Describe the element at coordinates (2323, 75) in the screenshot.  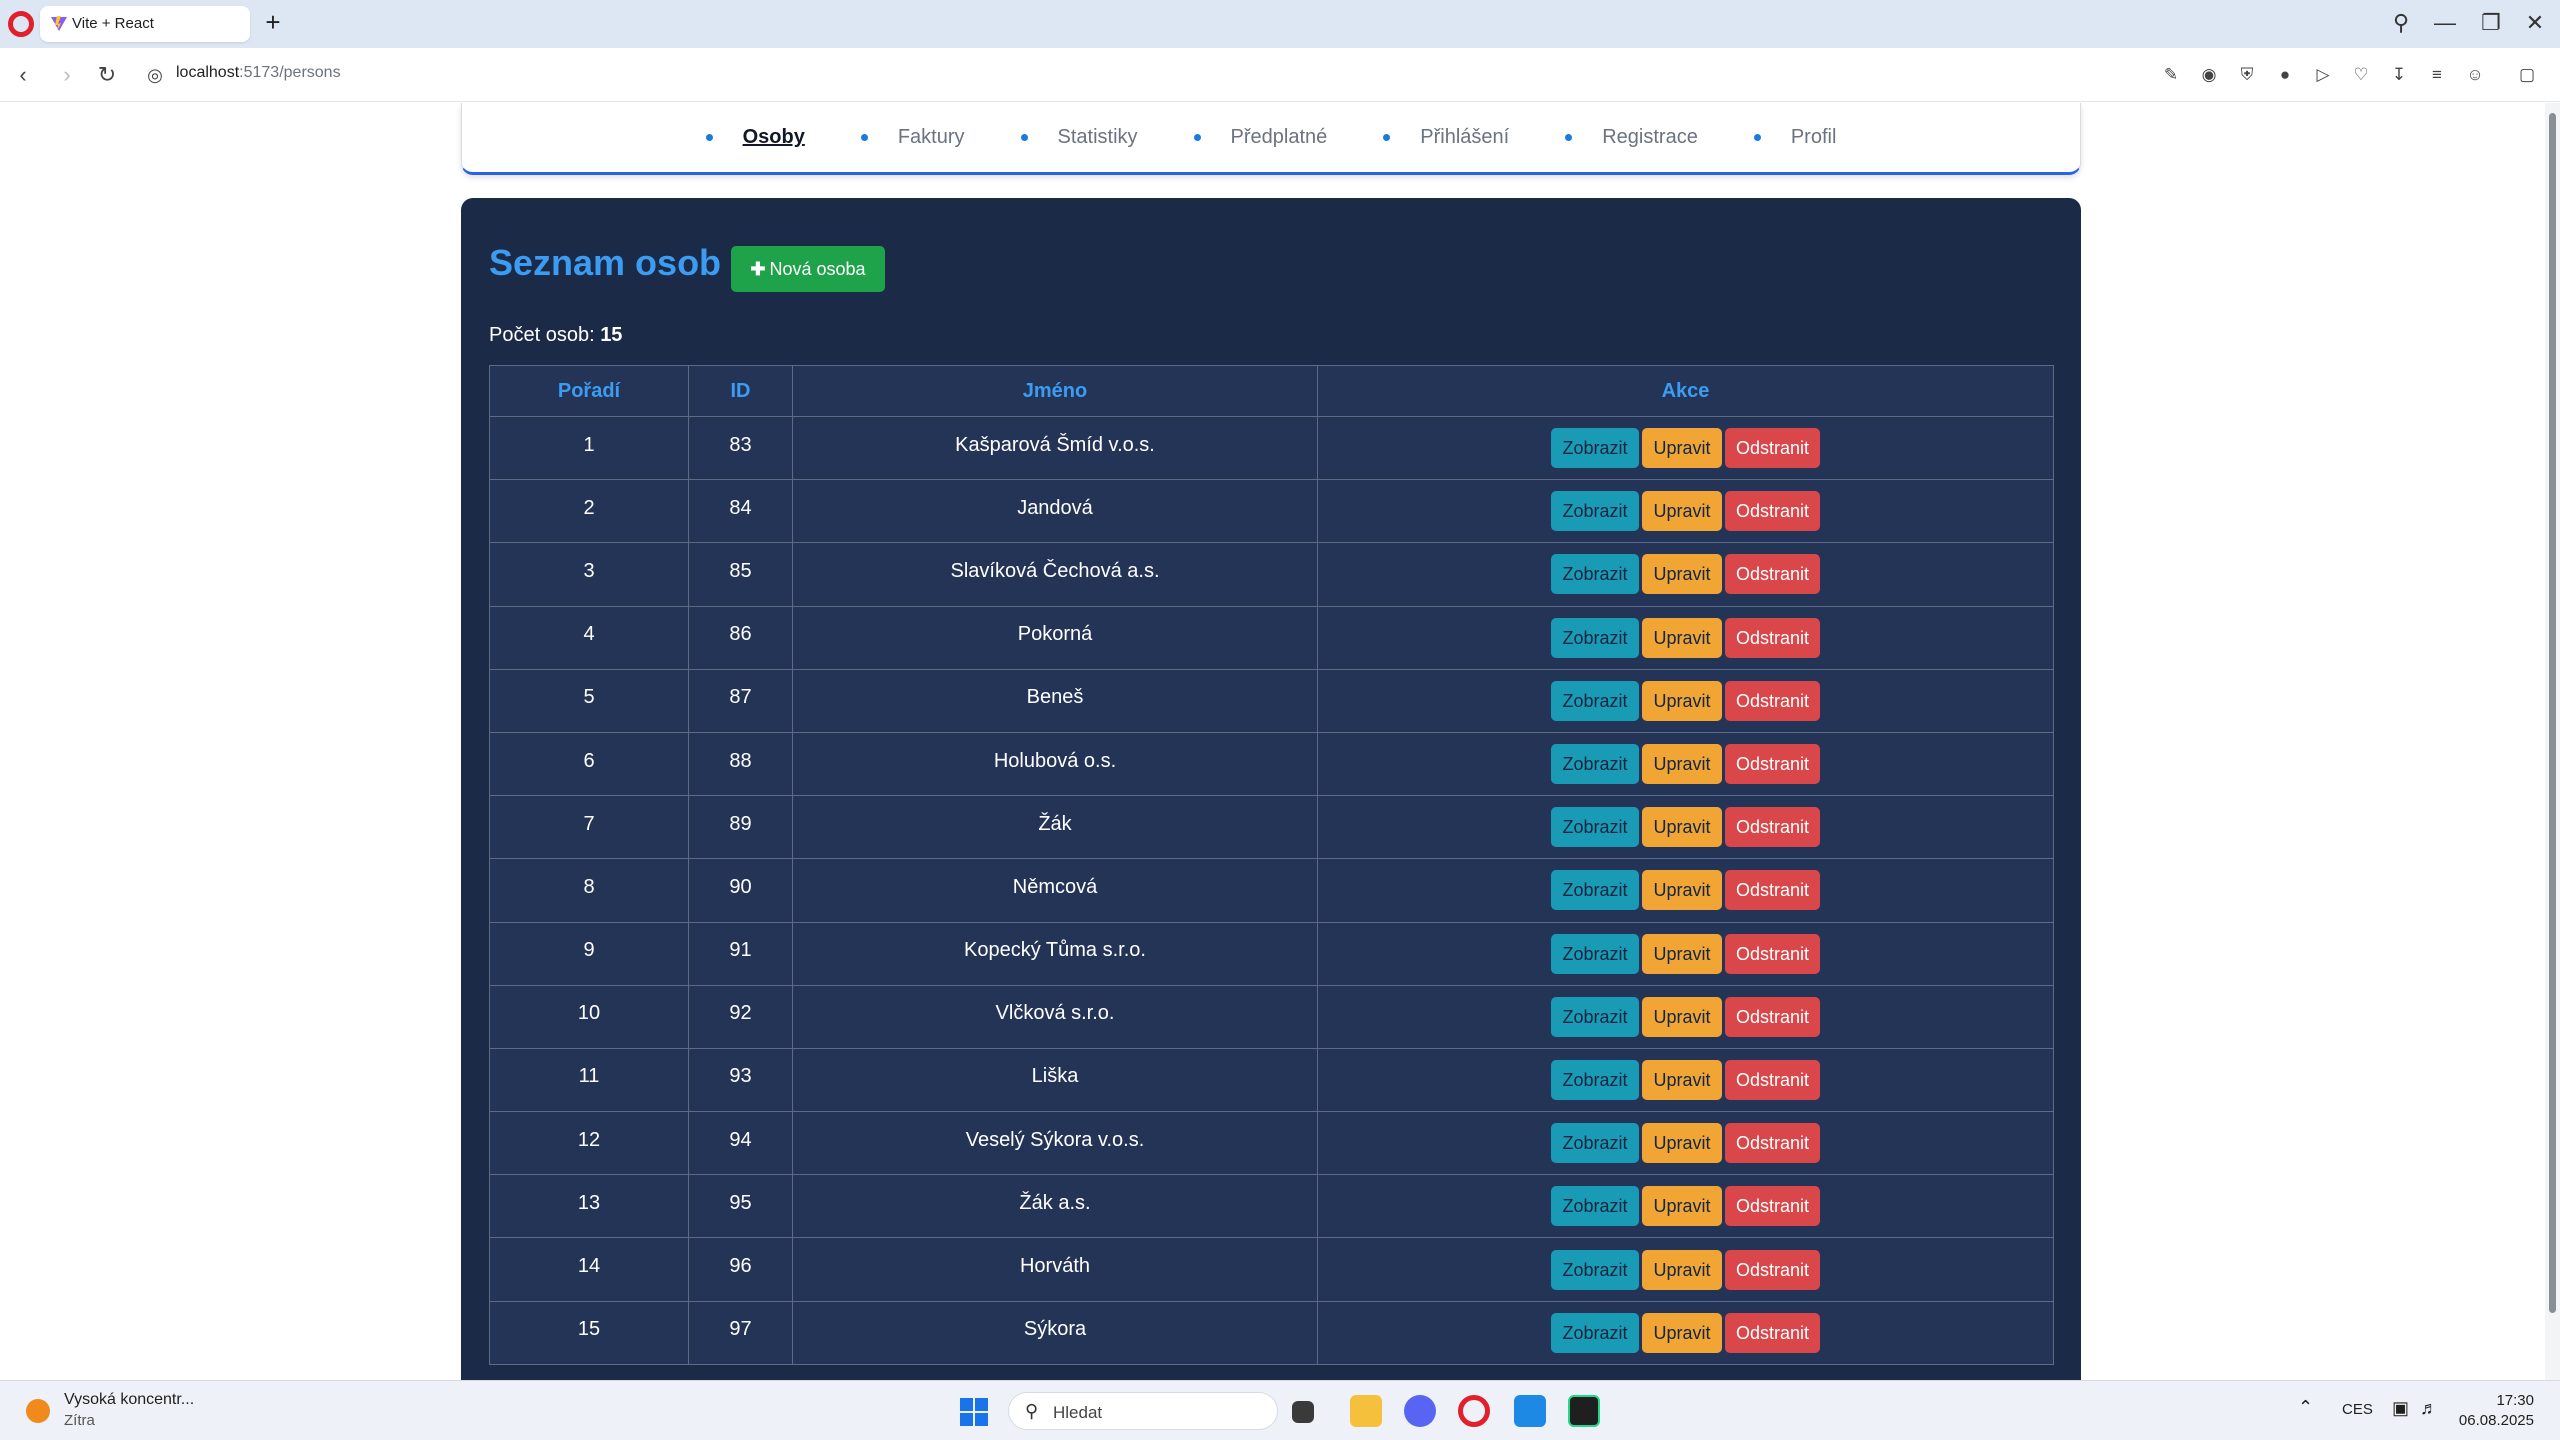
I see `player-icon: ▷` at that location.